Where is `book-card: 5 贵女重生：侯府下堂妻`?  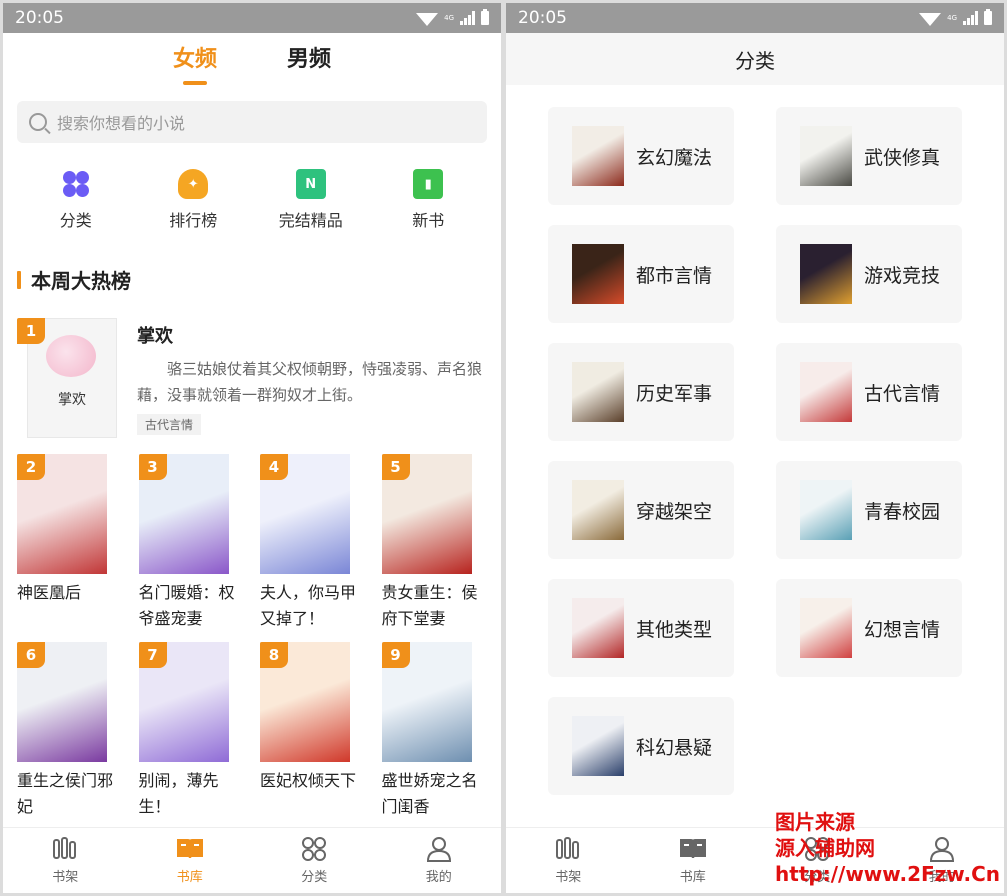 book-card: 5 贵女重生：侯府下堂妻 is located at coordinates (434, 543).